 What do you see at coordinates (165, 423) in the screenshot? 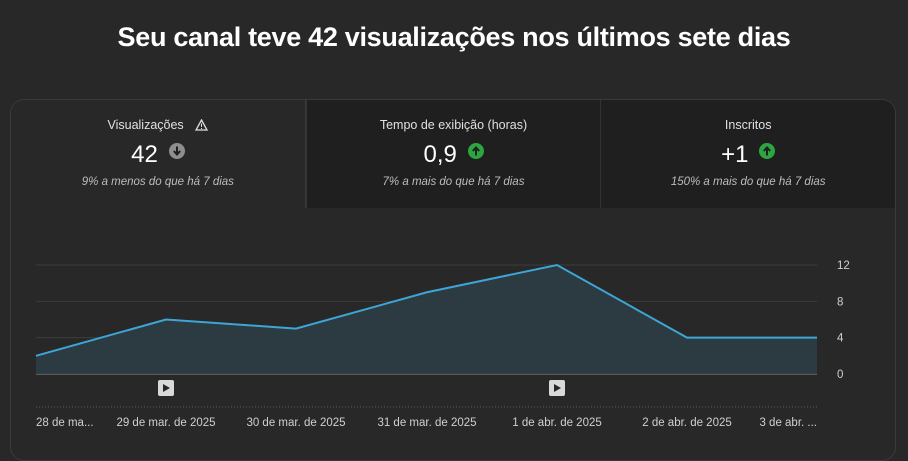
I see `x-tick-label: 29 de mar. de 2025` at bounding box center [165, 423].